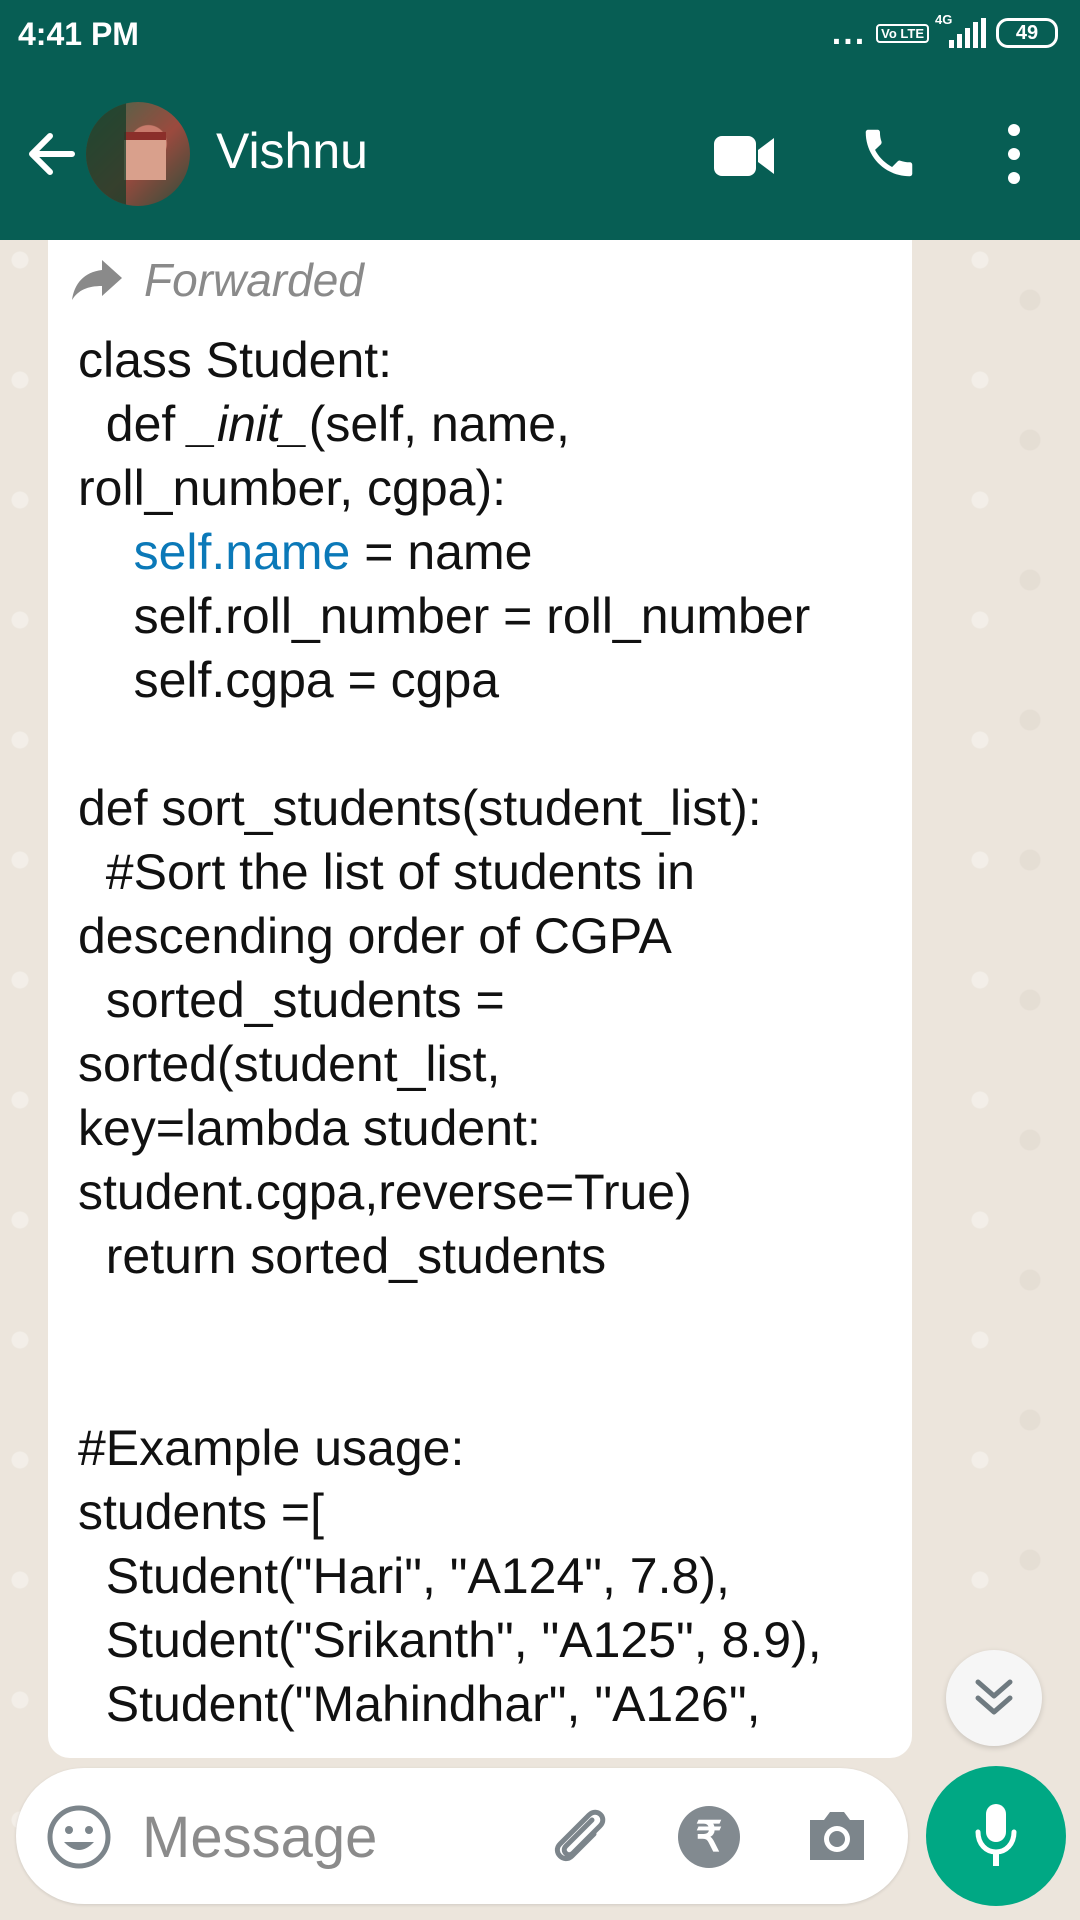  I want to click on double-chevron-down-icon, so click(994, 1697).